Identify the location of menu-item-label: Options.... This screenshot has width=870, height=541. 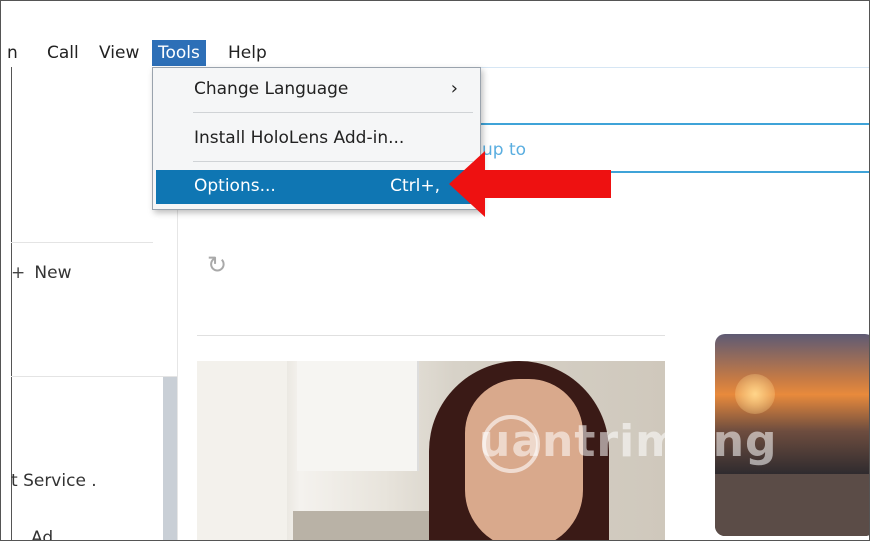
(235, 186).